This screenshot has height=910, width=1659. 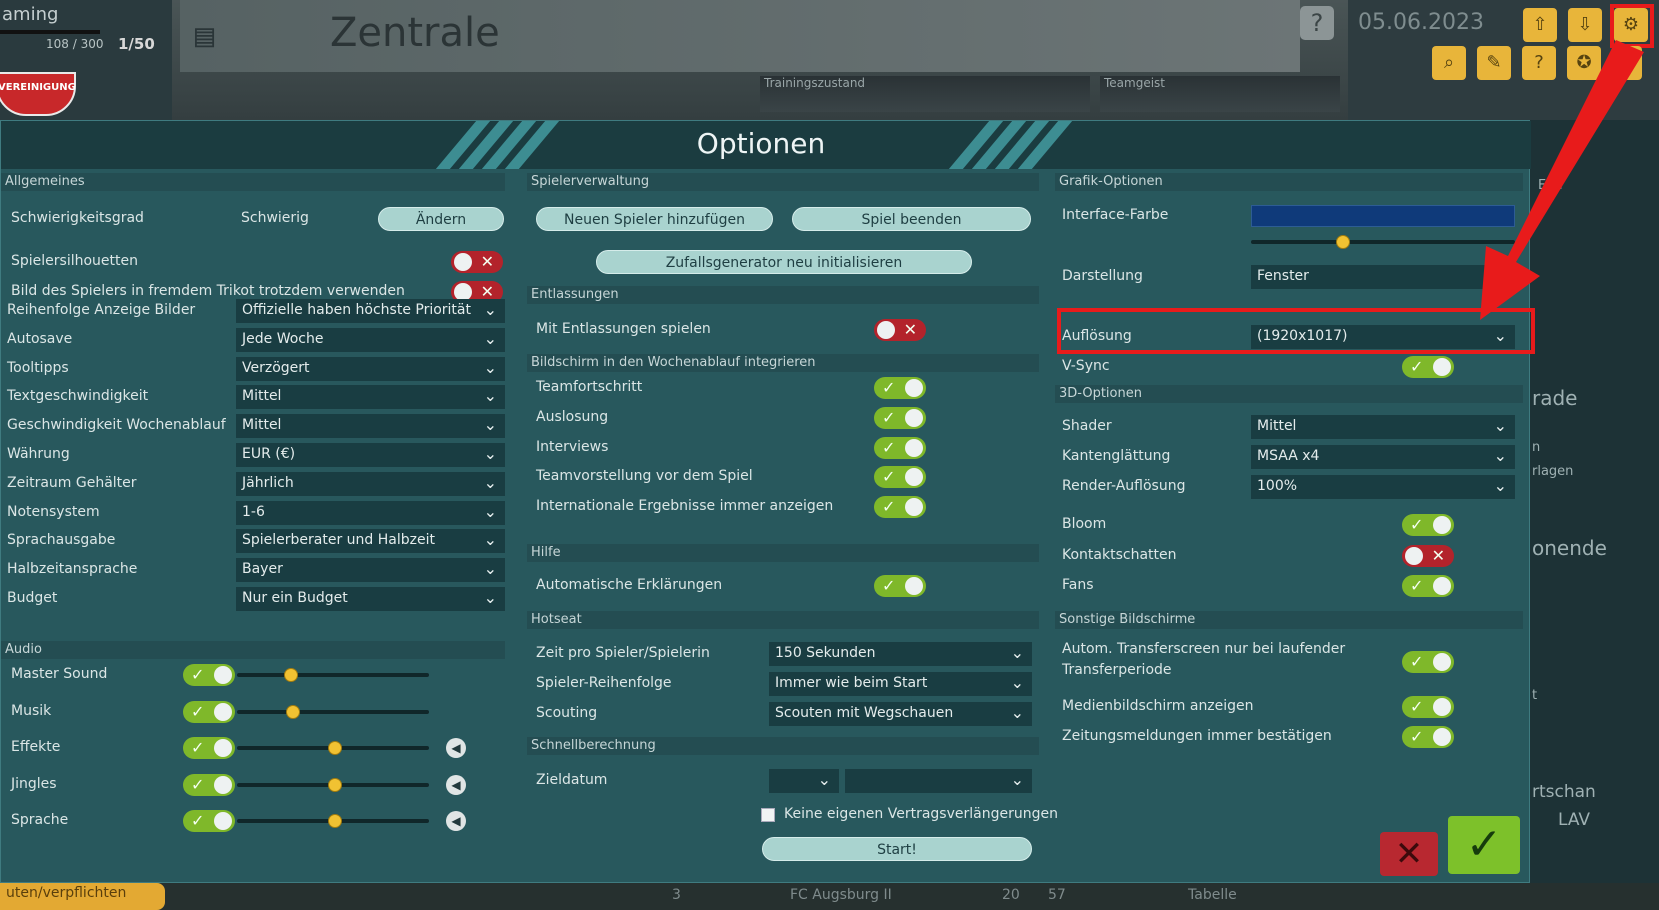 What do you see at coordinates (900, 714) in the screenshot?
I see `hotseat-dropdown: Scouten mit Wegschauen ⌄` at bounding box center [900, 714].